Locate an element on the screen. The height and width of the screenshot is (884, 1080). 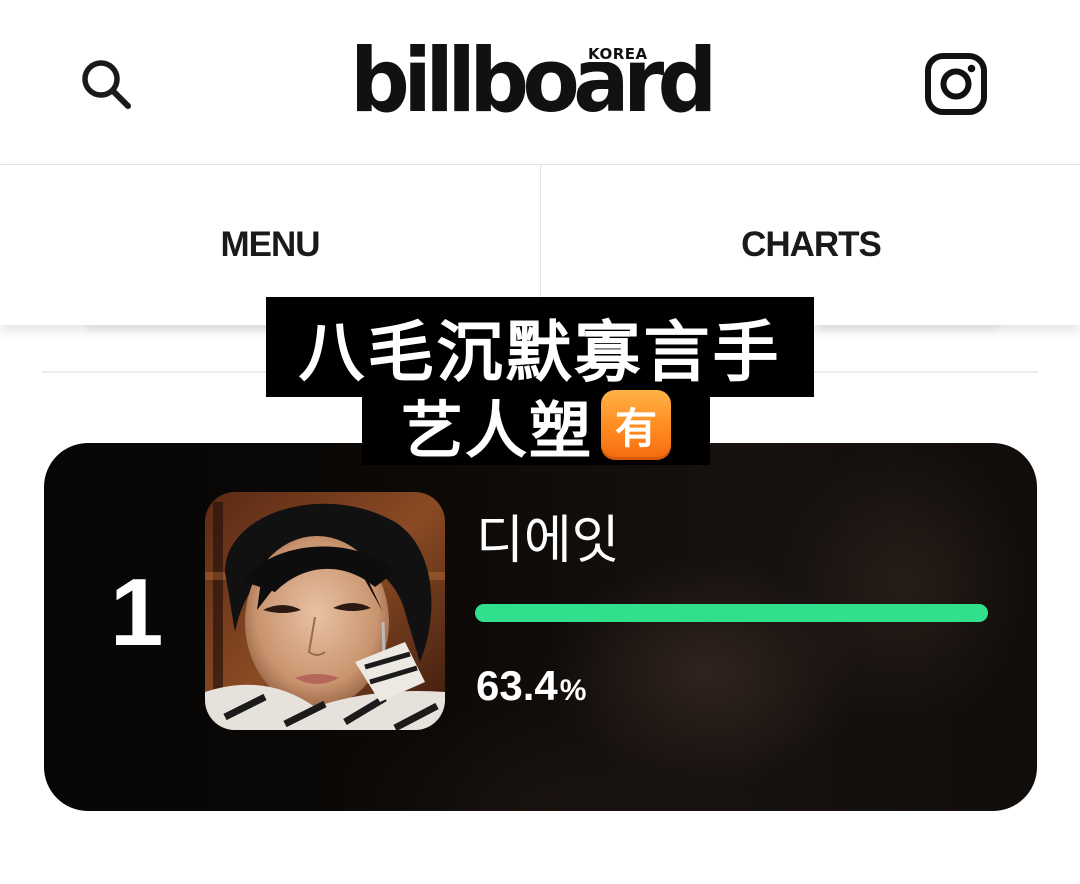
billboard-korea-logo: billboard KOREA is located at coordinates (533, 81).